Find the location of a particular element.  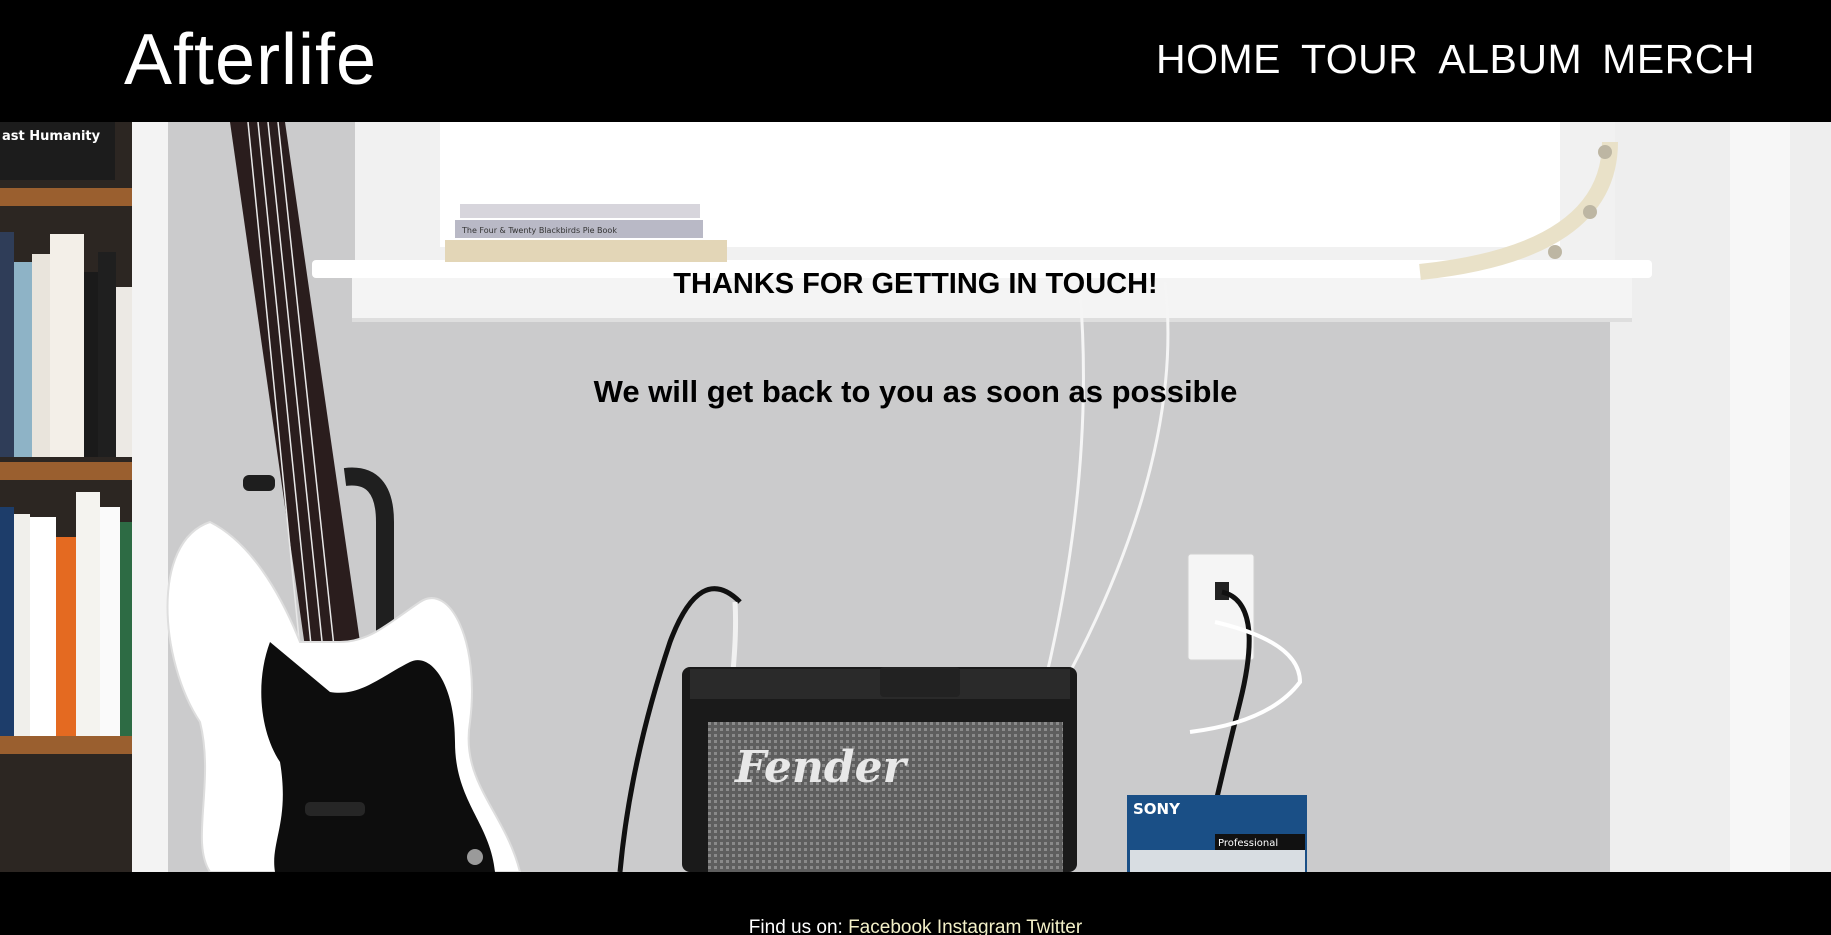

fender-amp: Fender is located at coordinates (879, 769).